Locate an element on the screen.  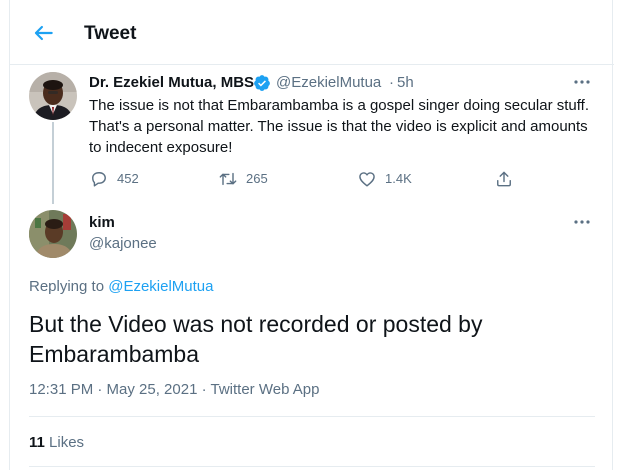
mention-link: @EzekielMutua is located at coordinates (160, 286).